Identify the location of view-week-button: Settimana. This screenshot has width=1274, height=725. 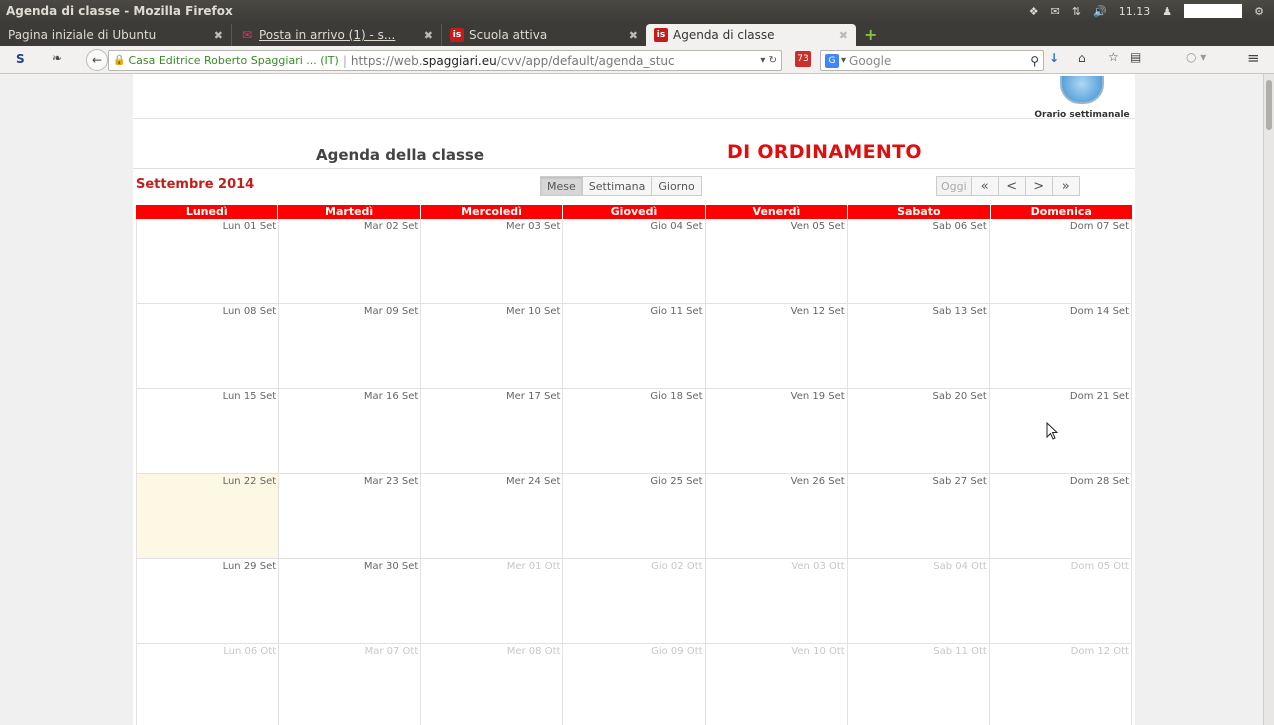
(617, 186).